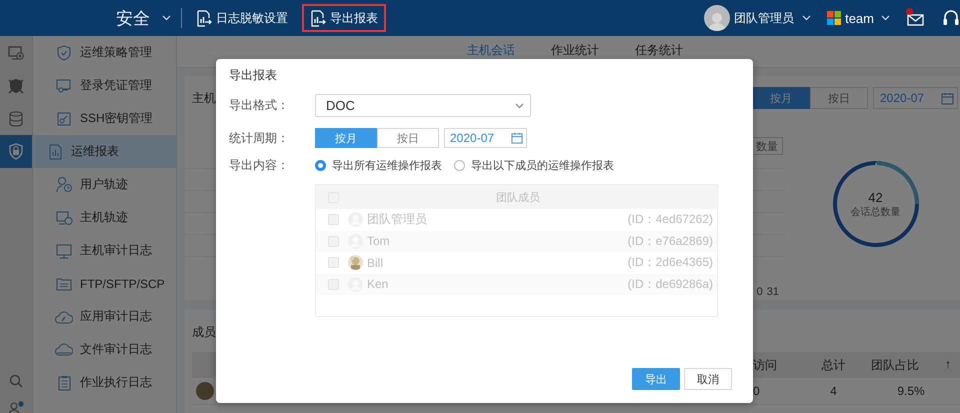 The image size is (960, 413). What do you see at coordinates (833, 391) in the screenshot?
I see `table-cell-text: 4` at bounding box center [833, 391].